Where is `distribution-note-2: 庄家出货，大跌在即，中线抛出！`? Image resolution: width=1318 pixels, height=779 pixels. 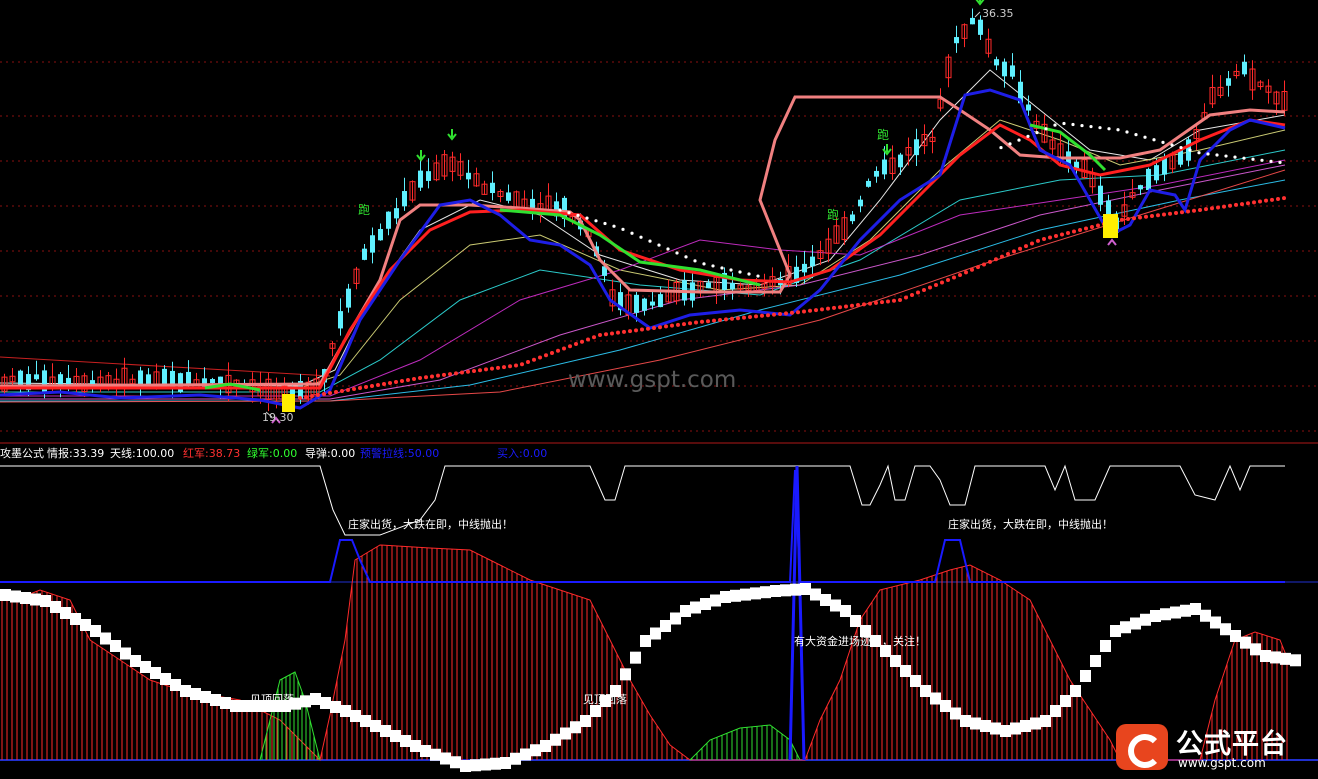
distribution-note-2: 庄家出货，大跌在即，中线抛出！ is located at coordinates (1030, 524).